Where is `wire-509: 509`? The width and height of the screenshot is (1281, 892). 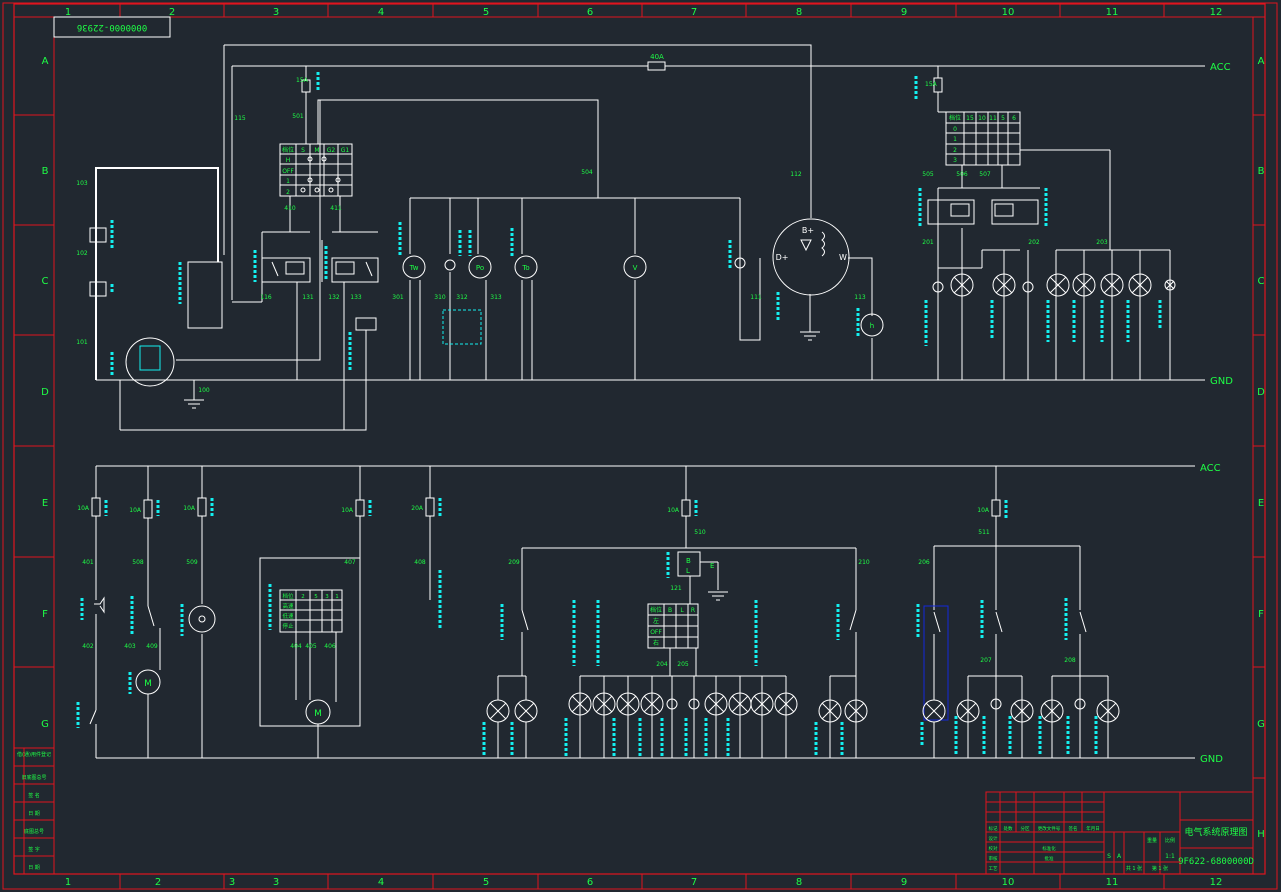
wire-509: 509 is located at coordinates (192, 562).